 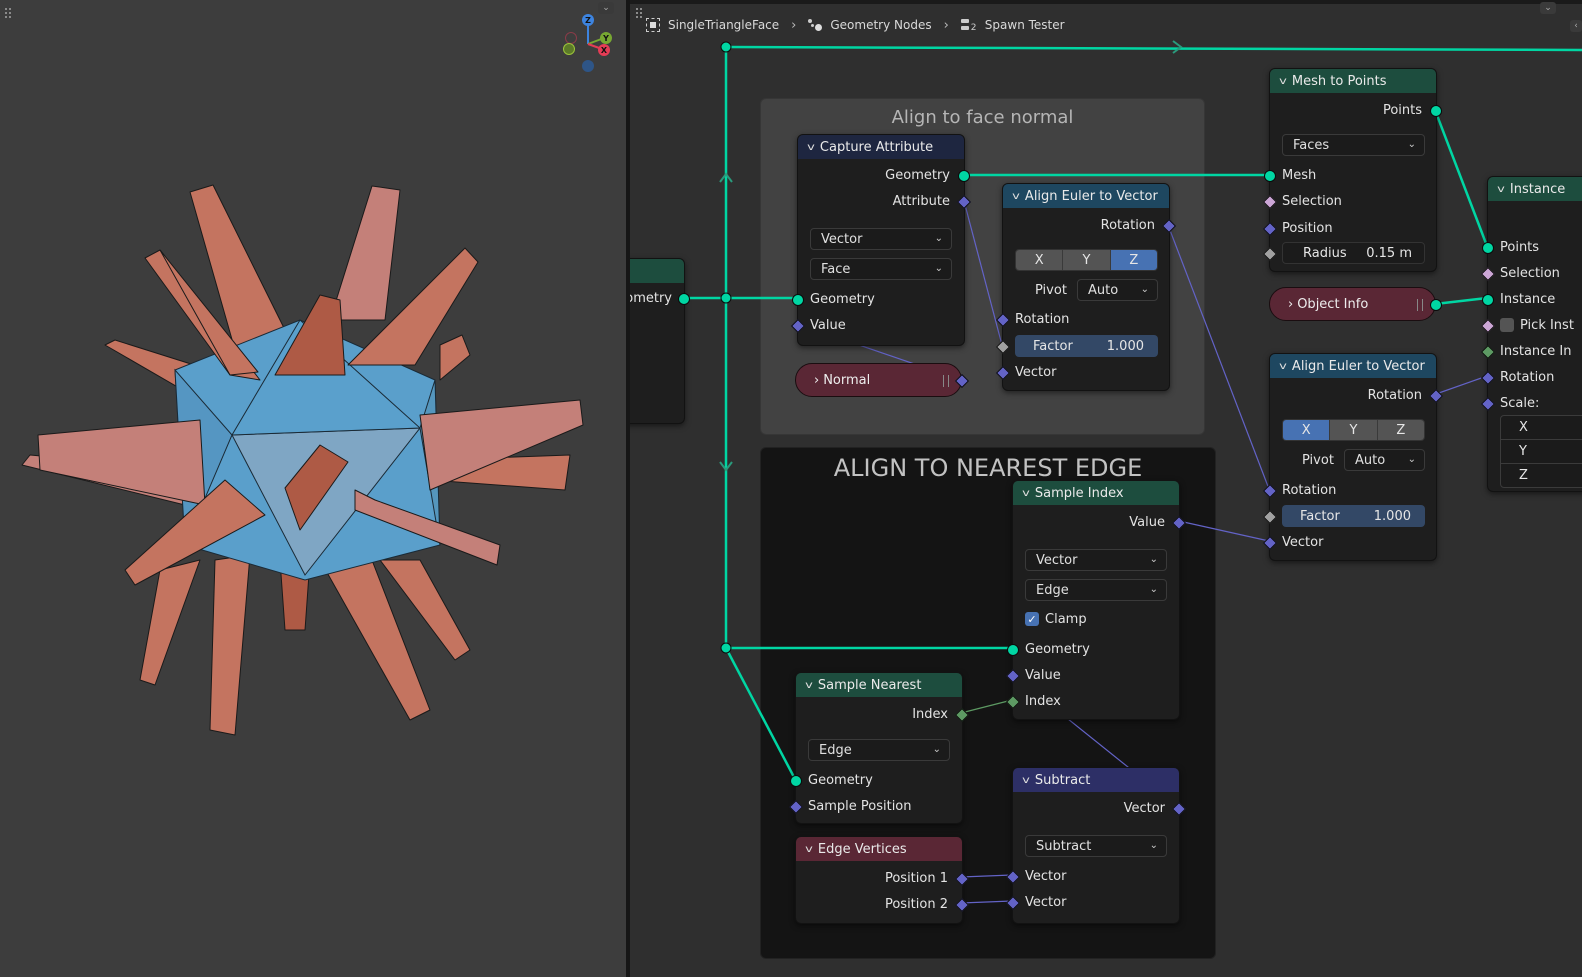 I want to click on socket-points-input, so click(x=1488, y=248).